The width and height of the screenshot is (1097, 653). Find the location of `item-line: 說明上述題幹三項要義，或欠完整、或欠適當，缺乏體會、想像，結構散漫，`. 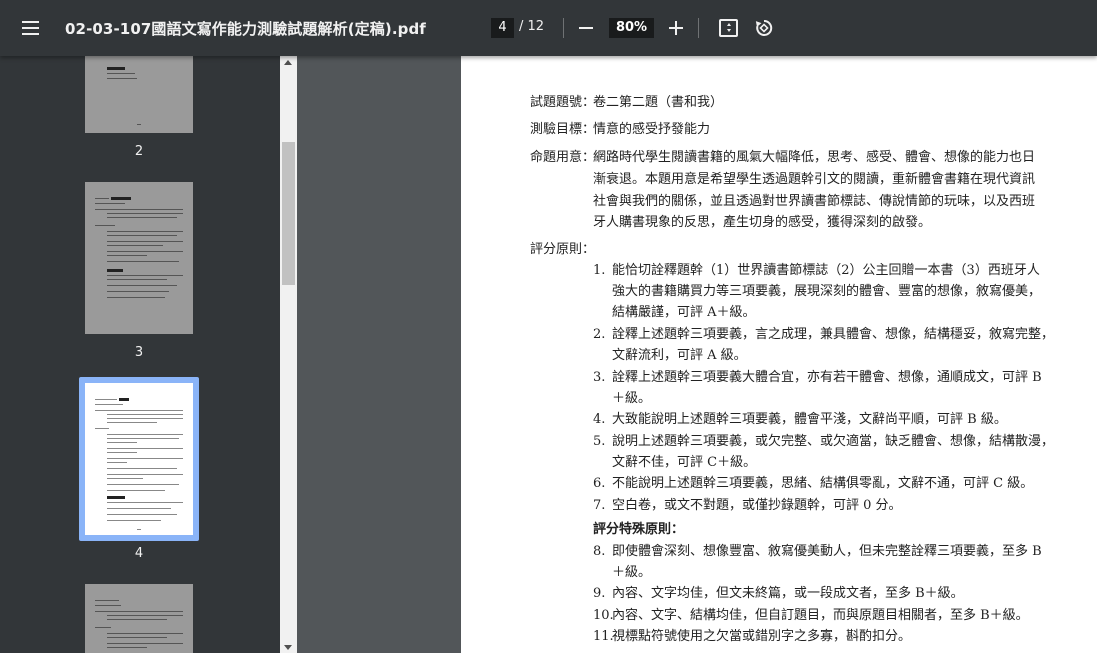

item-line: 說明上述題幹三項要義，或欠完整、或欠適當，缺乏體會、想像，結構散漫， is located at coordinates (833, 441).